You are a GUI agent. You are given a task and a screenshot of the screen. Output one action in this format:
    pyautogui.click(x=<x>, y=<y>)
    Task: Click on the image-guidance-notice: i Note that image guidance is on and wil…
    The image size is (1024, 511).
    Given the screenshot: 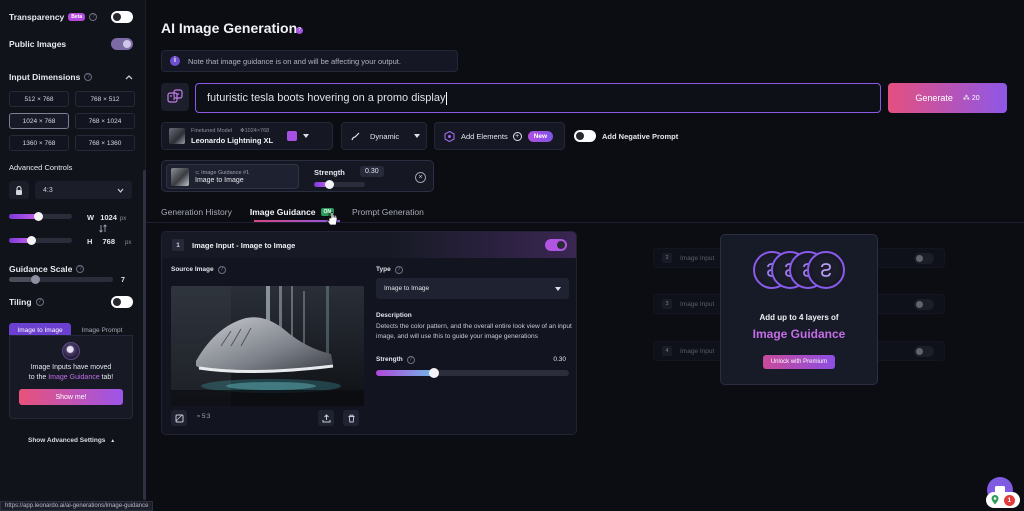 What is the action you would take?
    pyautogui.click(x=309, y=61)
    